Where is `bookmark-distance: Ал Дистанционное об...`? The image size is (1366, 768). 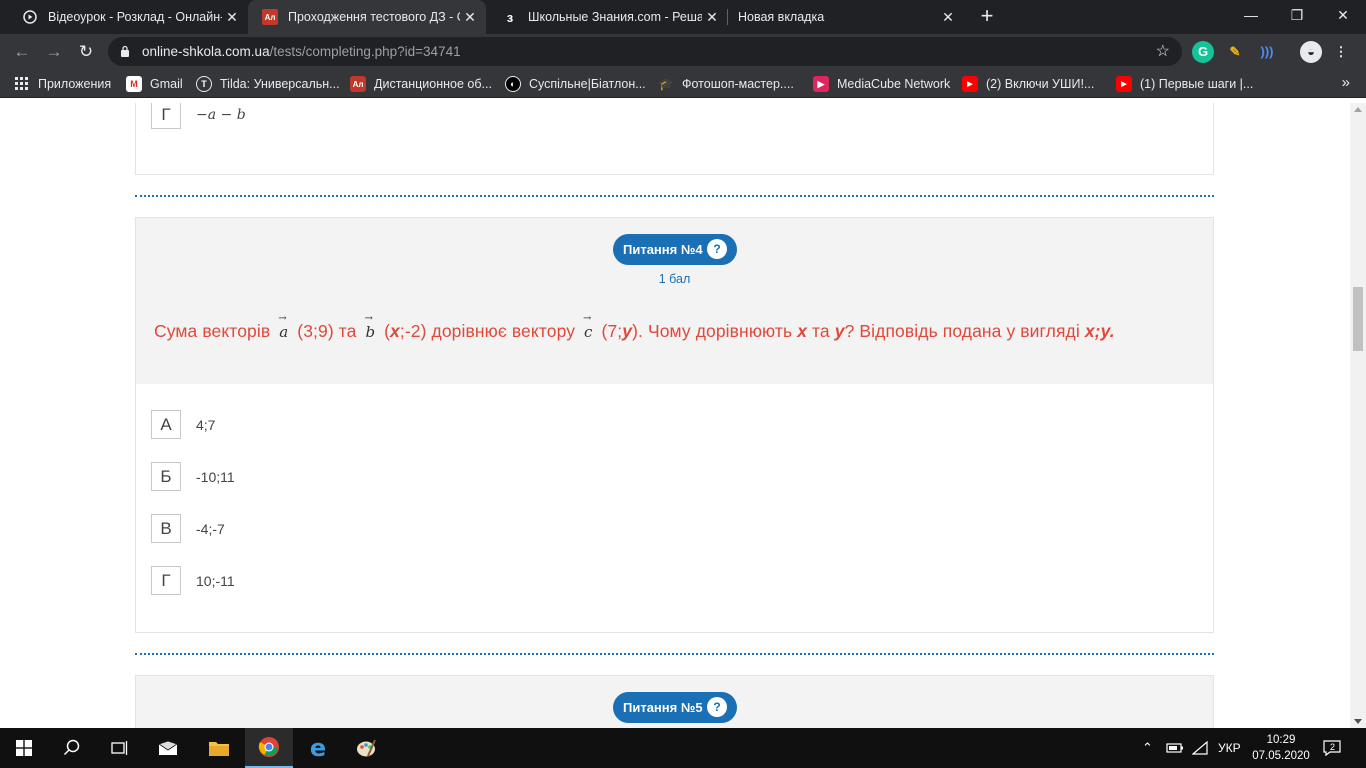
bookmark-distance: Ал Дистанционное об... is located at coordinates (421, 84).